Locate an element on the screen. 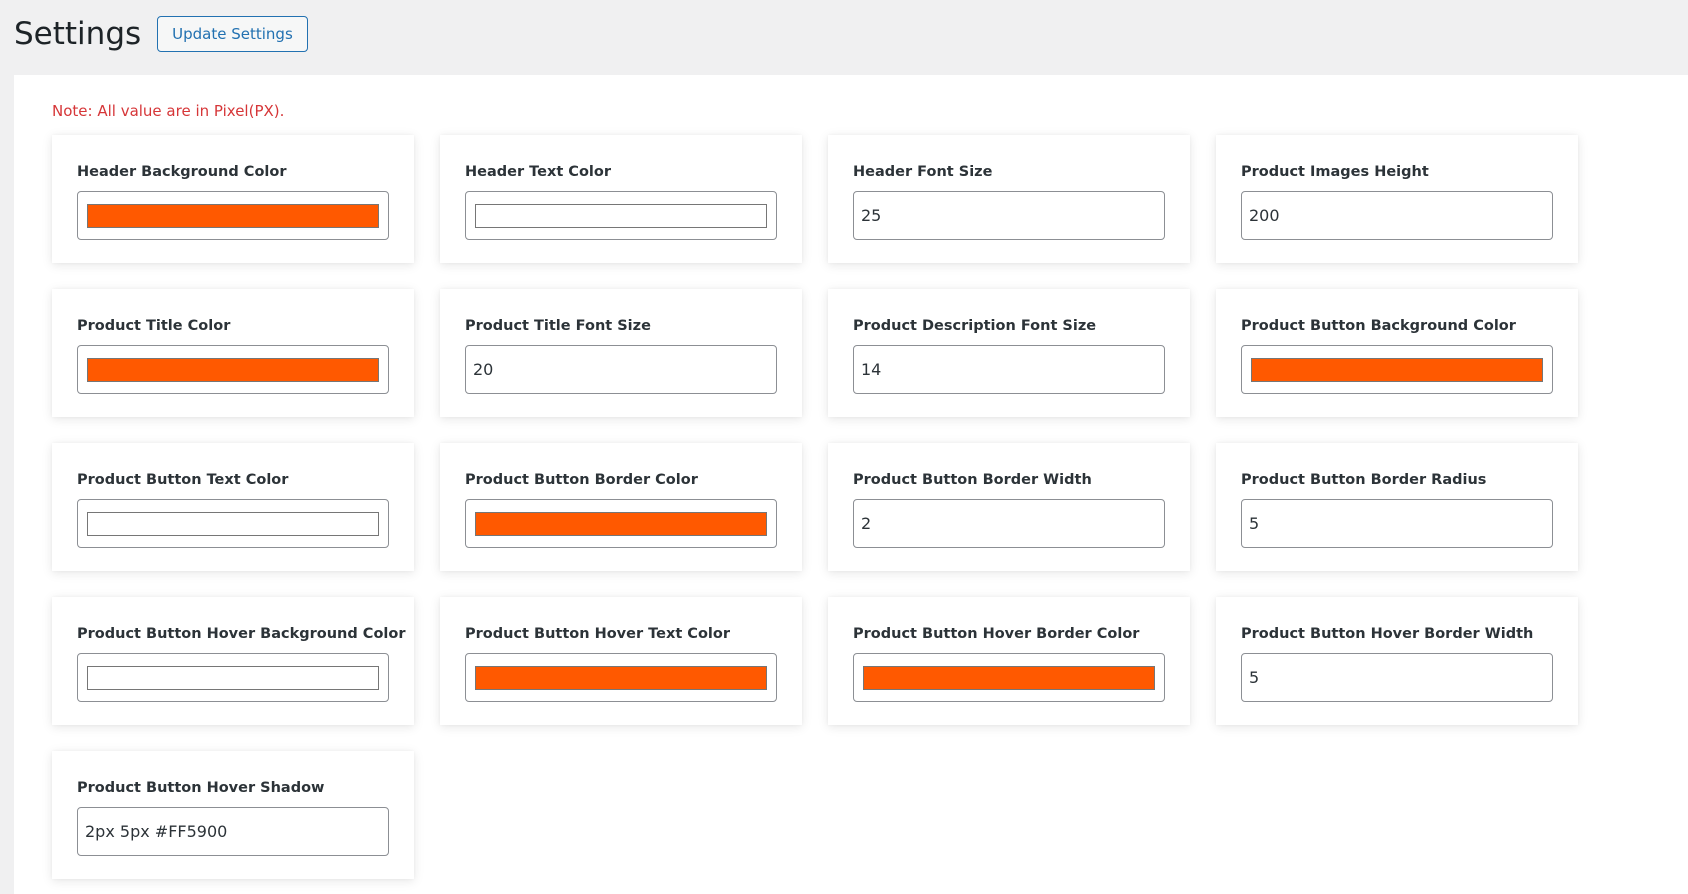 The image size is (1688, 894). setting-label: Product Button Border Width is located at coordinates (972, 480).